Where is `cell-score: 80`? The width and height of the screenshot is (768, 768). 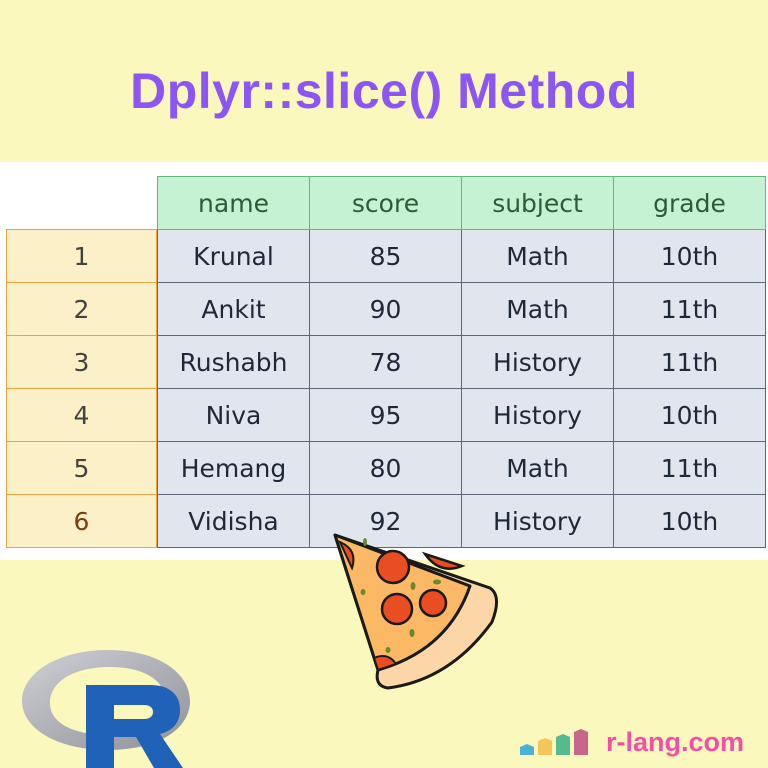 cell-score: 80 is located at coordinates (385, 468).